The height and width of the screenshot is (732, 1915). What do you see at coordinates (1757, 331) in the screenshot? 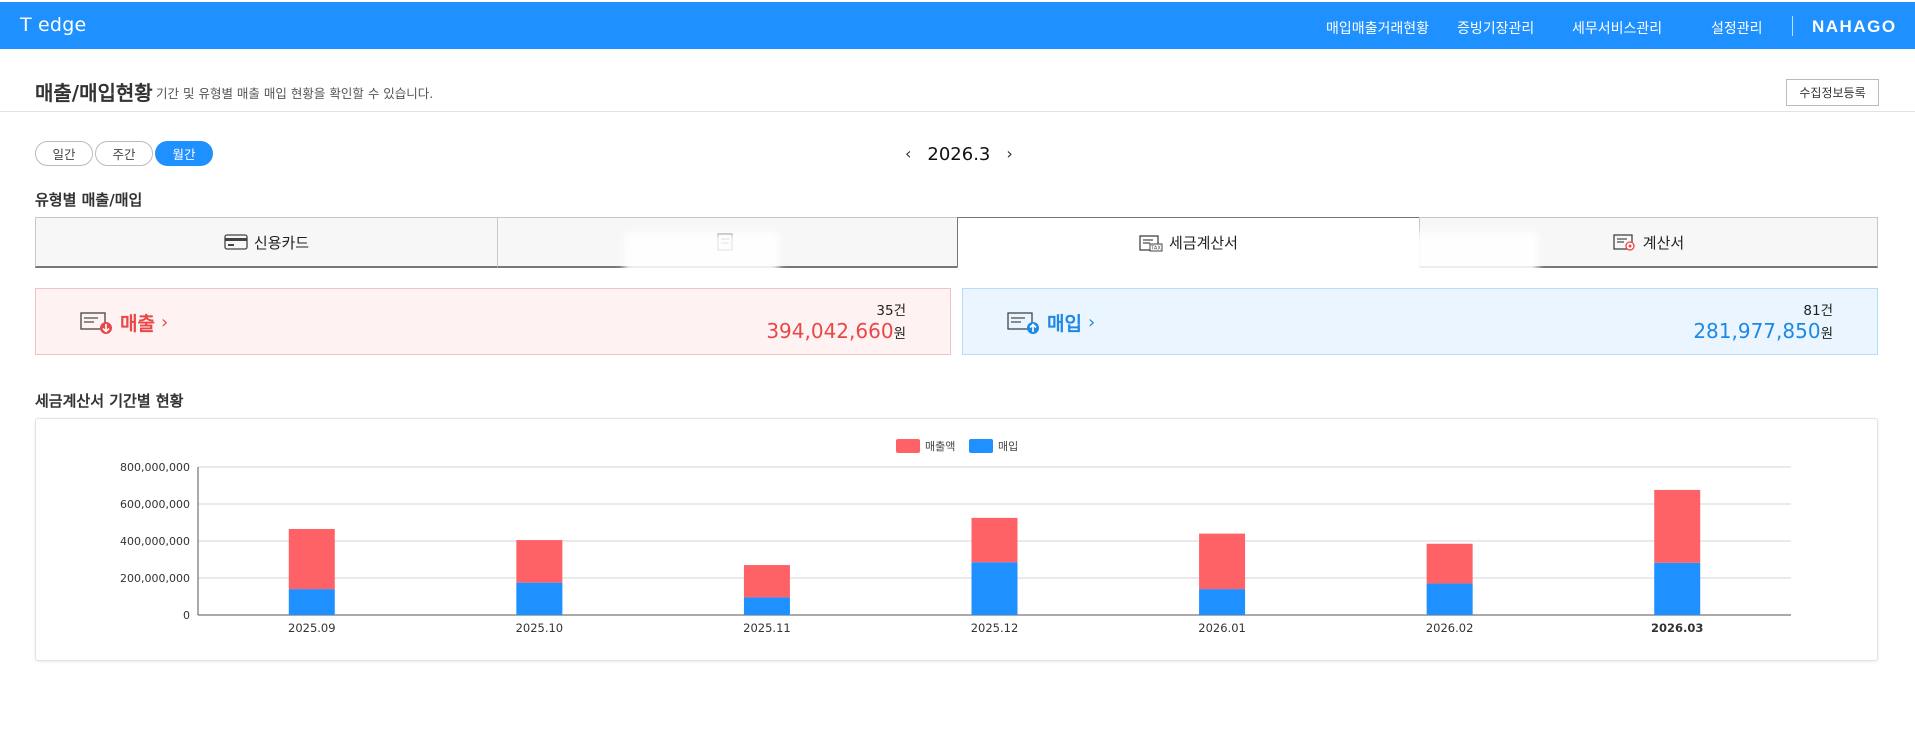
I see `purchase-amount-value: 281,977,850` at bounding box center [1757, 331].